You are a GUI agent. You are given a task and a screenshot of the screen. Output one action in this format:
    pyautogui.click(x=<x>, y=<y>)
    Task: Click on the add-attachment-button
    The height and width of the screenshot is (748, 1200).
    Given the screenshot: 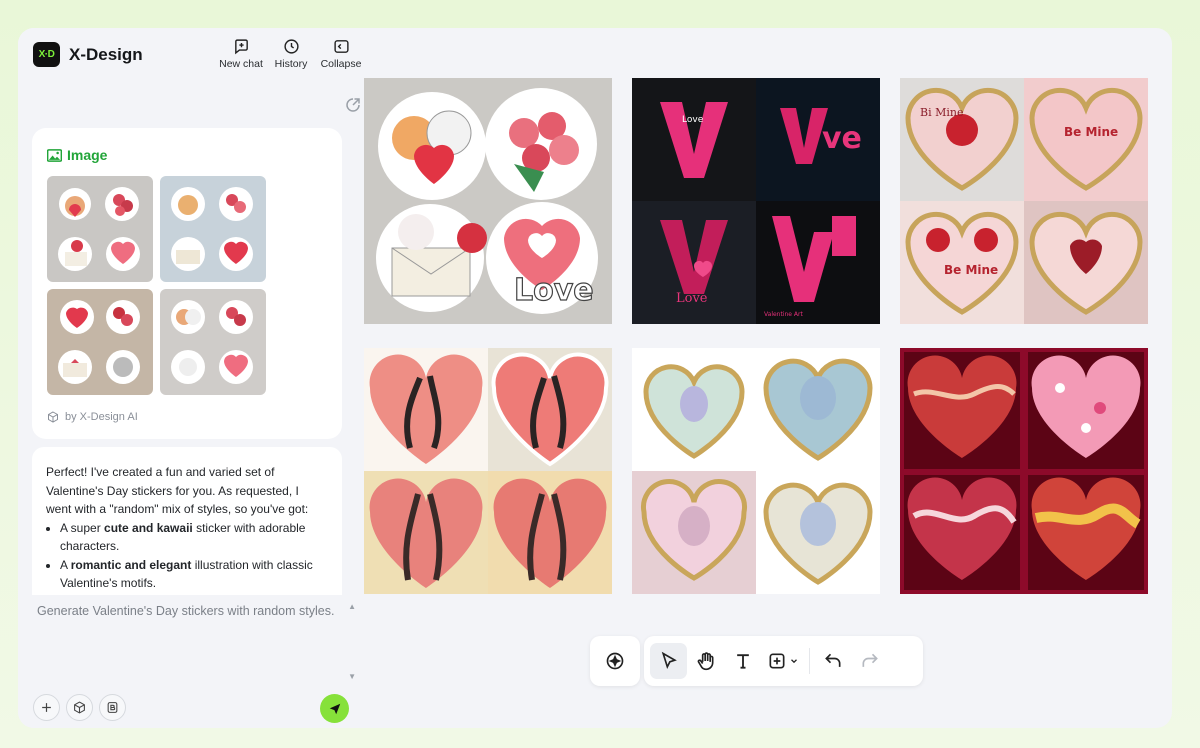 What is the action you would take?
    pyautogui.click(x=46, y=707)
    